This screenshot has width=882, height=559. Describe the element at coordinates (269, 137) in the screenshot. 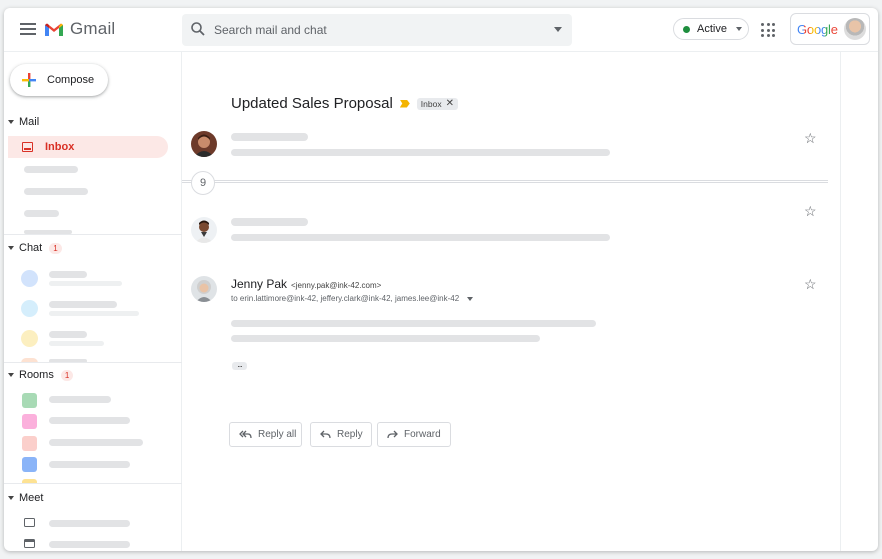

I see `sender-placeholder` at that location.